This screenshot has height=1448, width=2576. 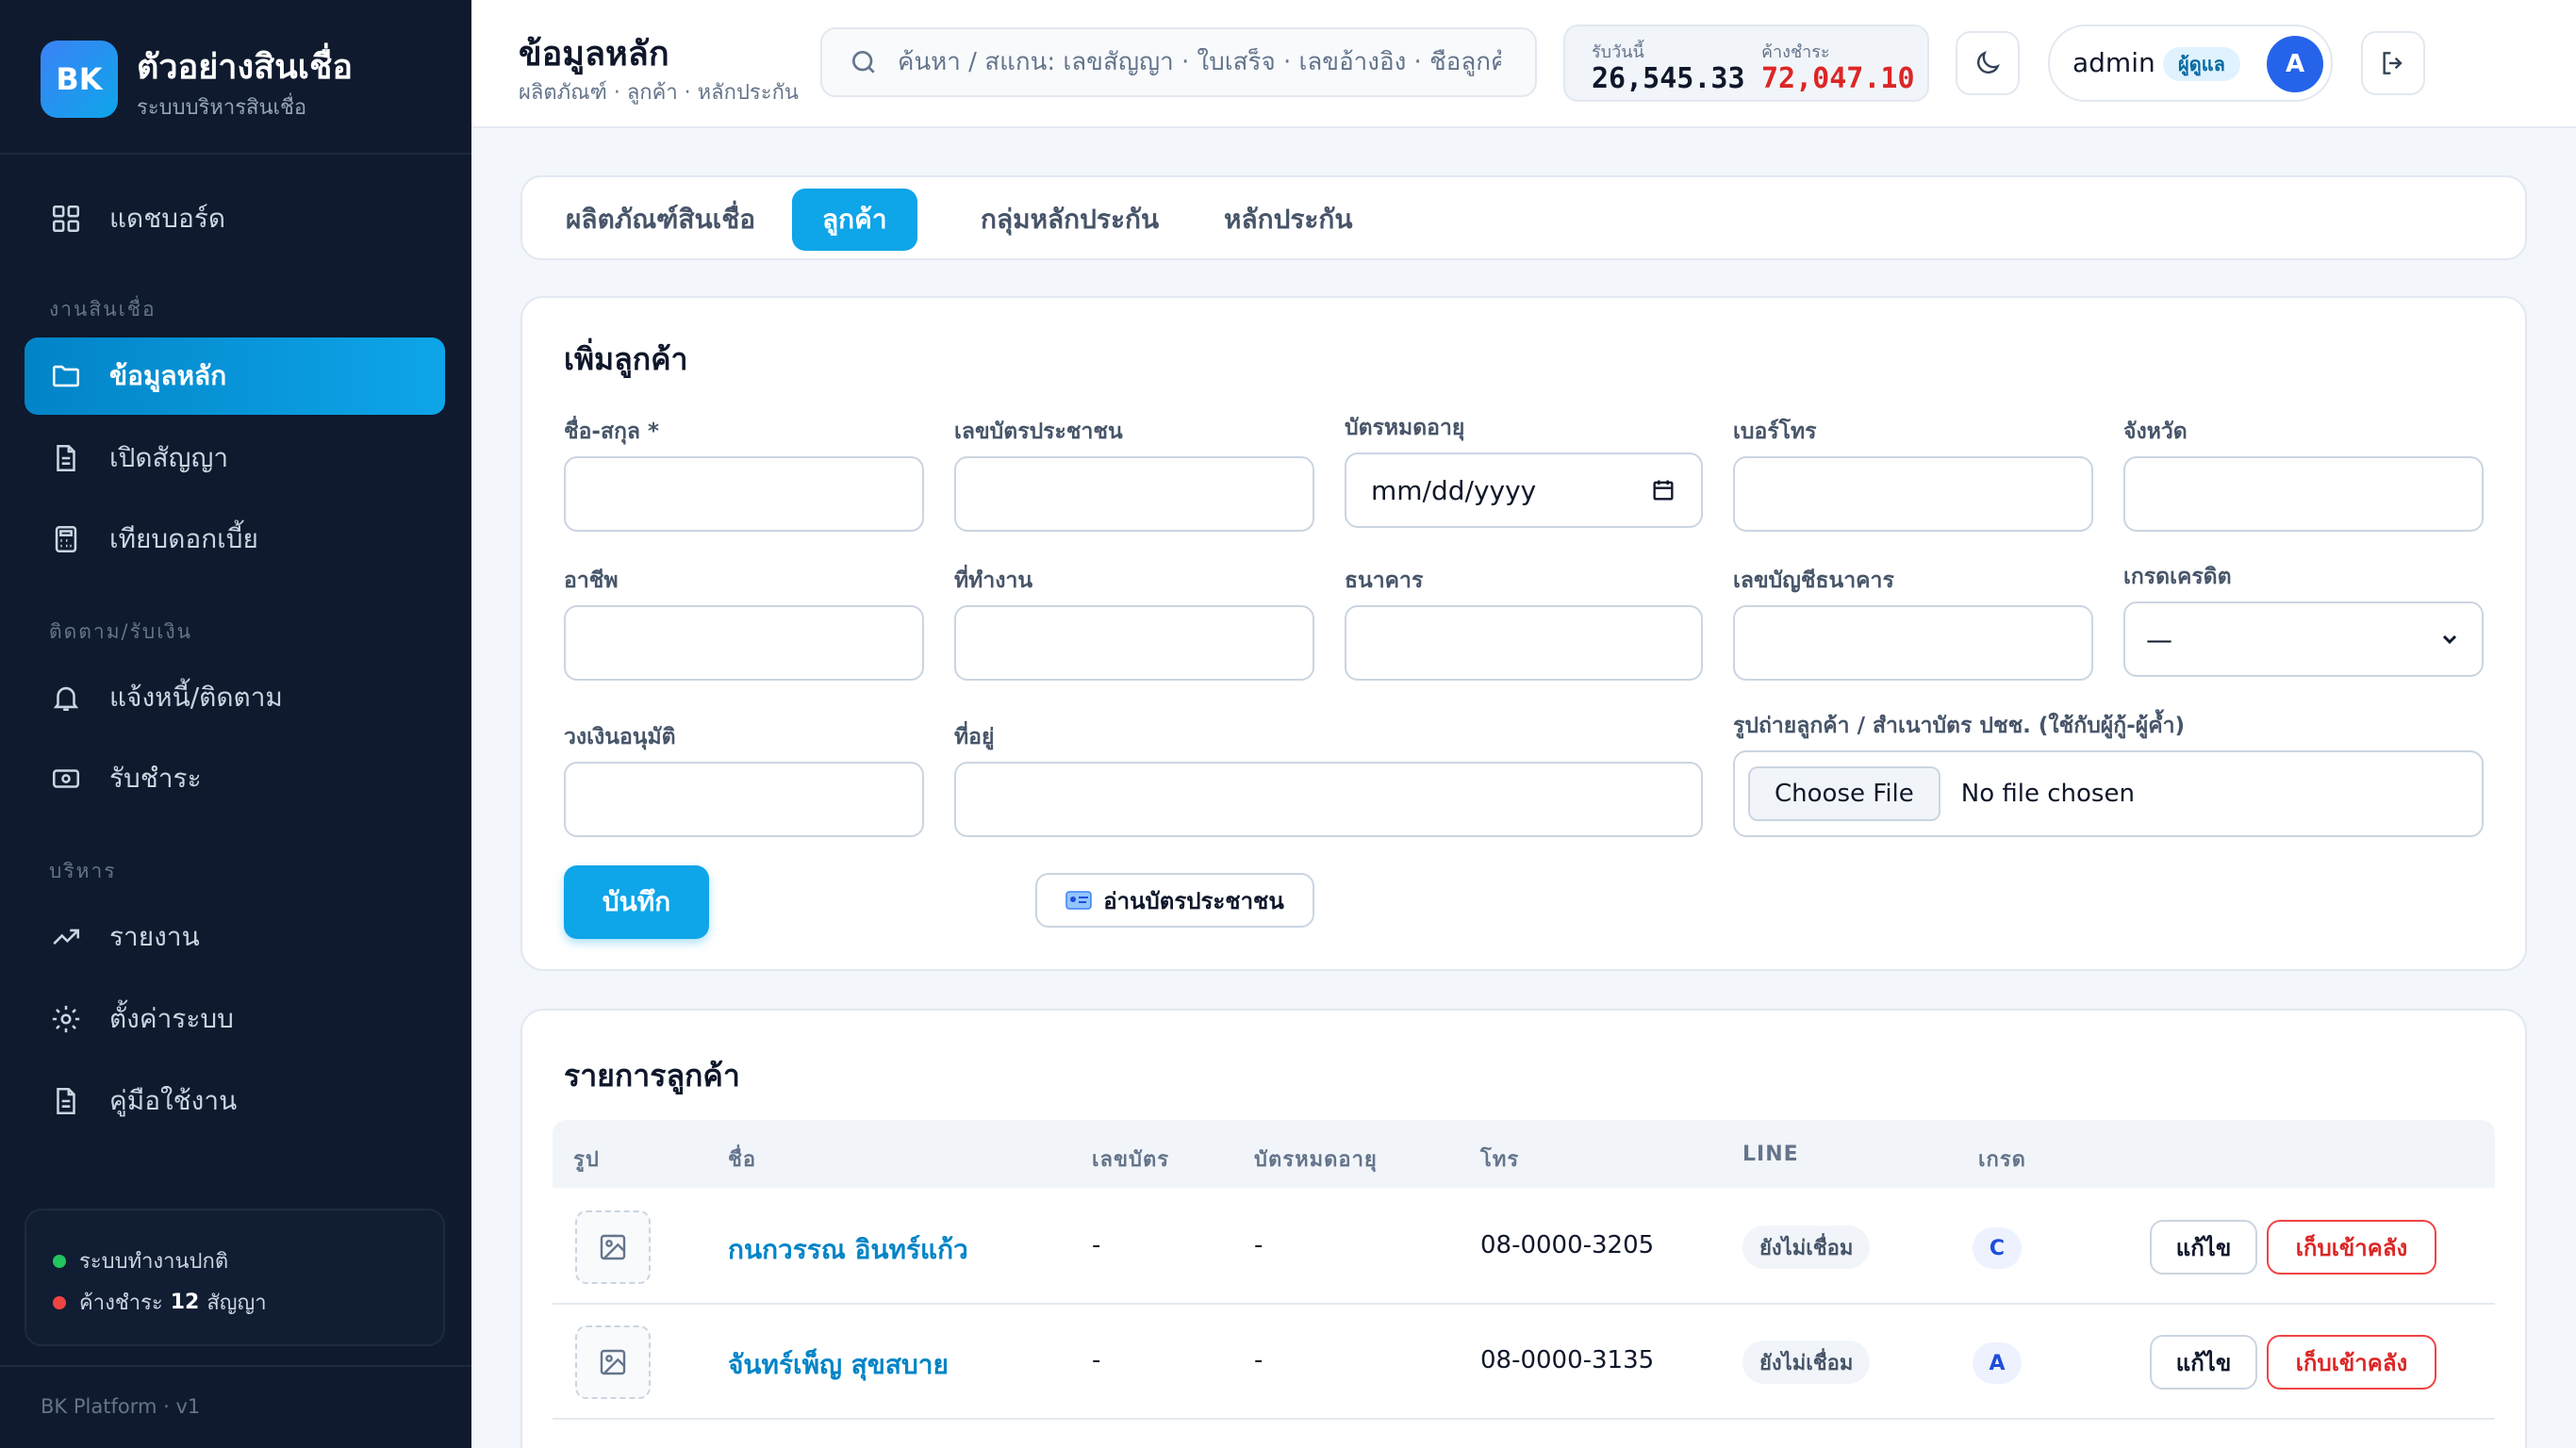 What do you see at coordinates (1838, 78) in the screenshot?
I see `overdue-value: 72,047.10` at bounding box center [1838, 78].